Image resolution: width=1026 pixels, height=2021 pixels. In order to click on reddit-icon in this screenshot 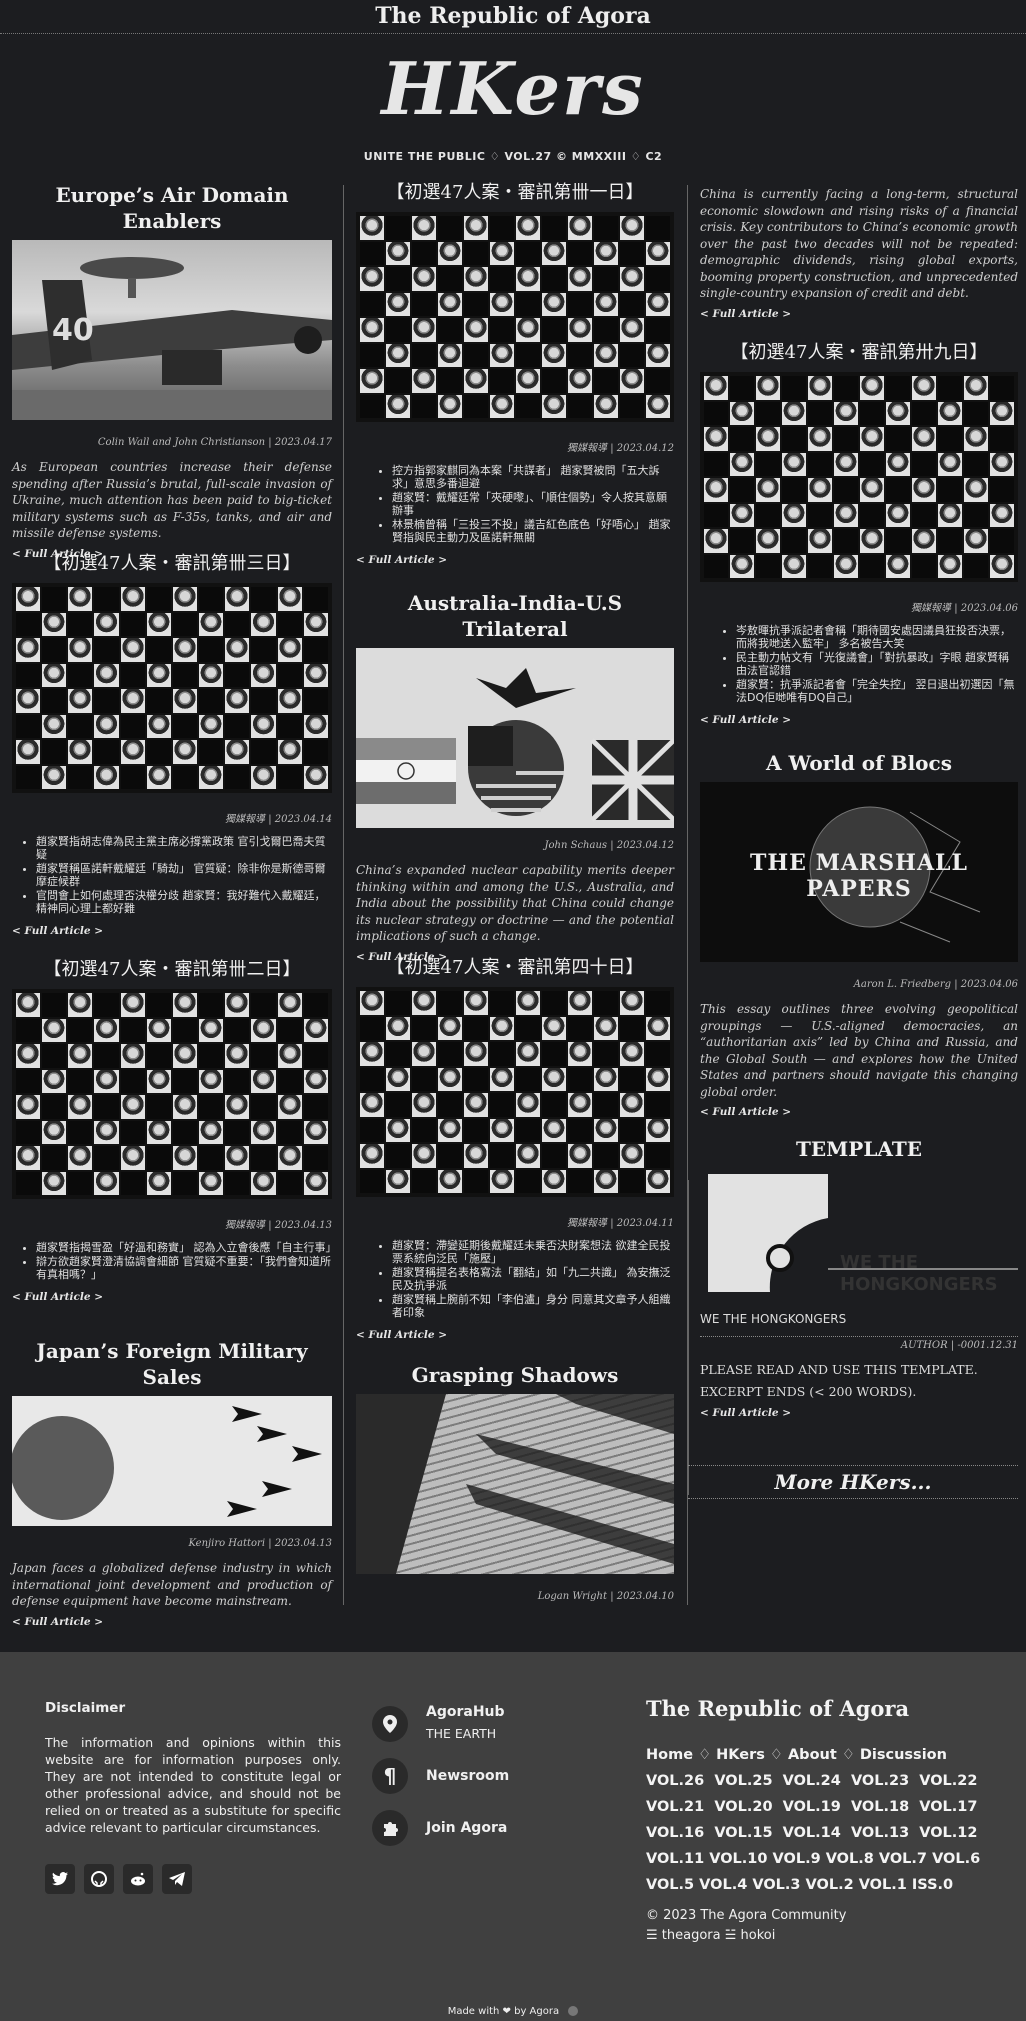, I will do `click(138, 1879)`.